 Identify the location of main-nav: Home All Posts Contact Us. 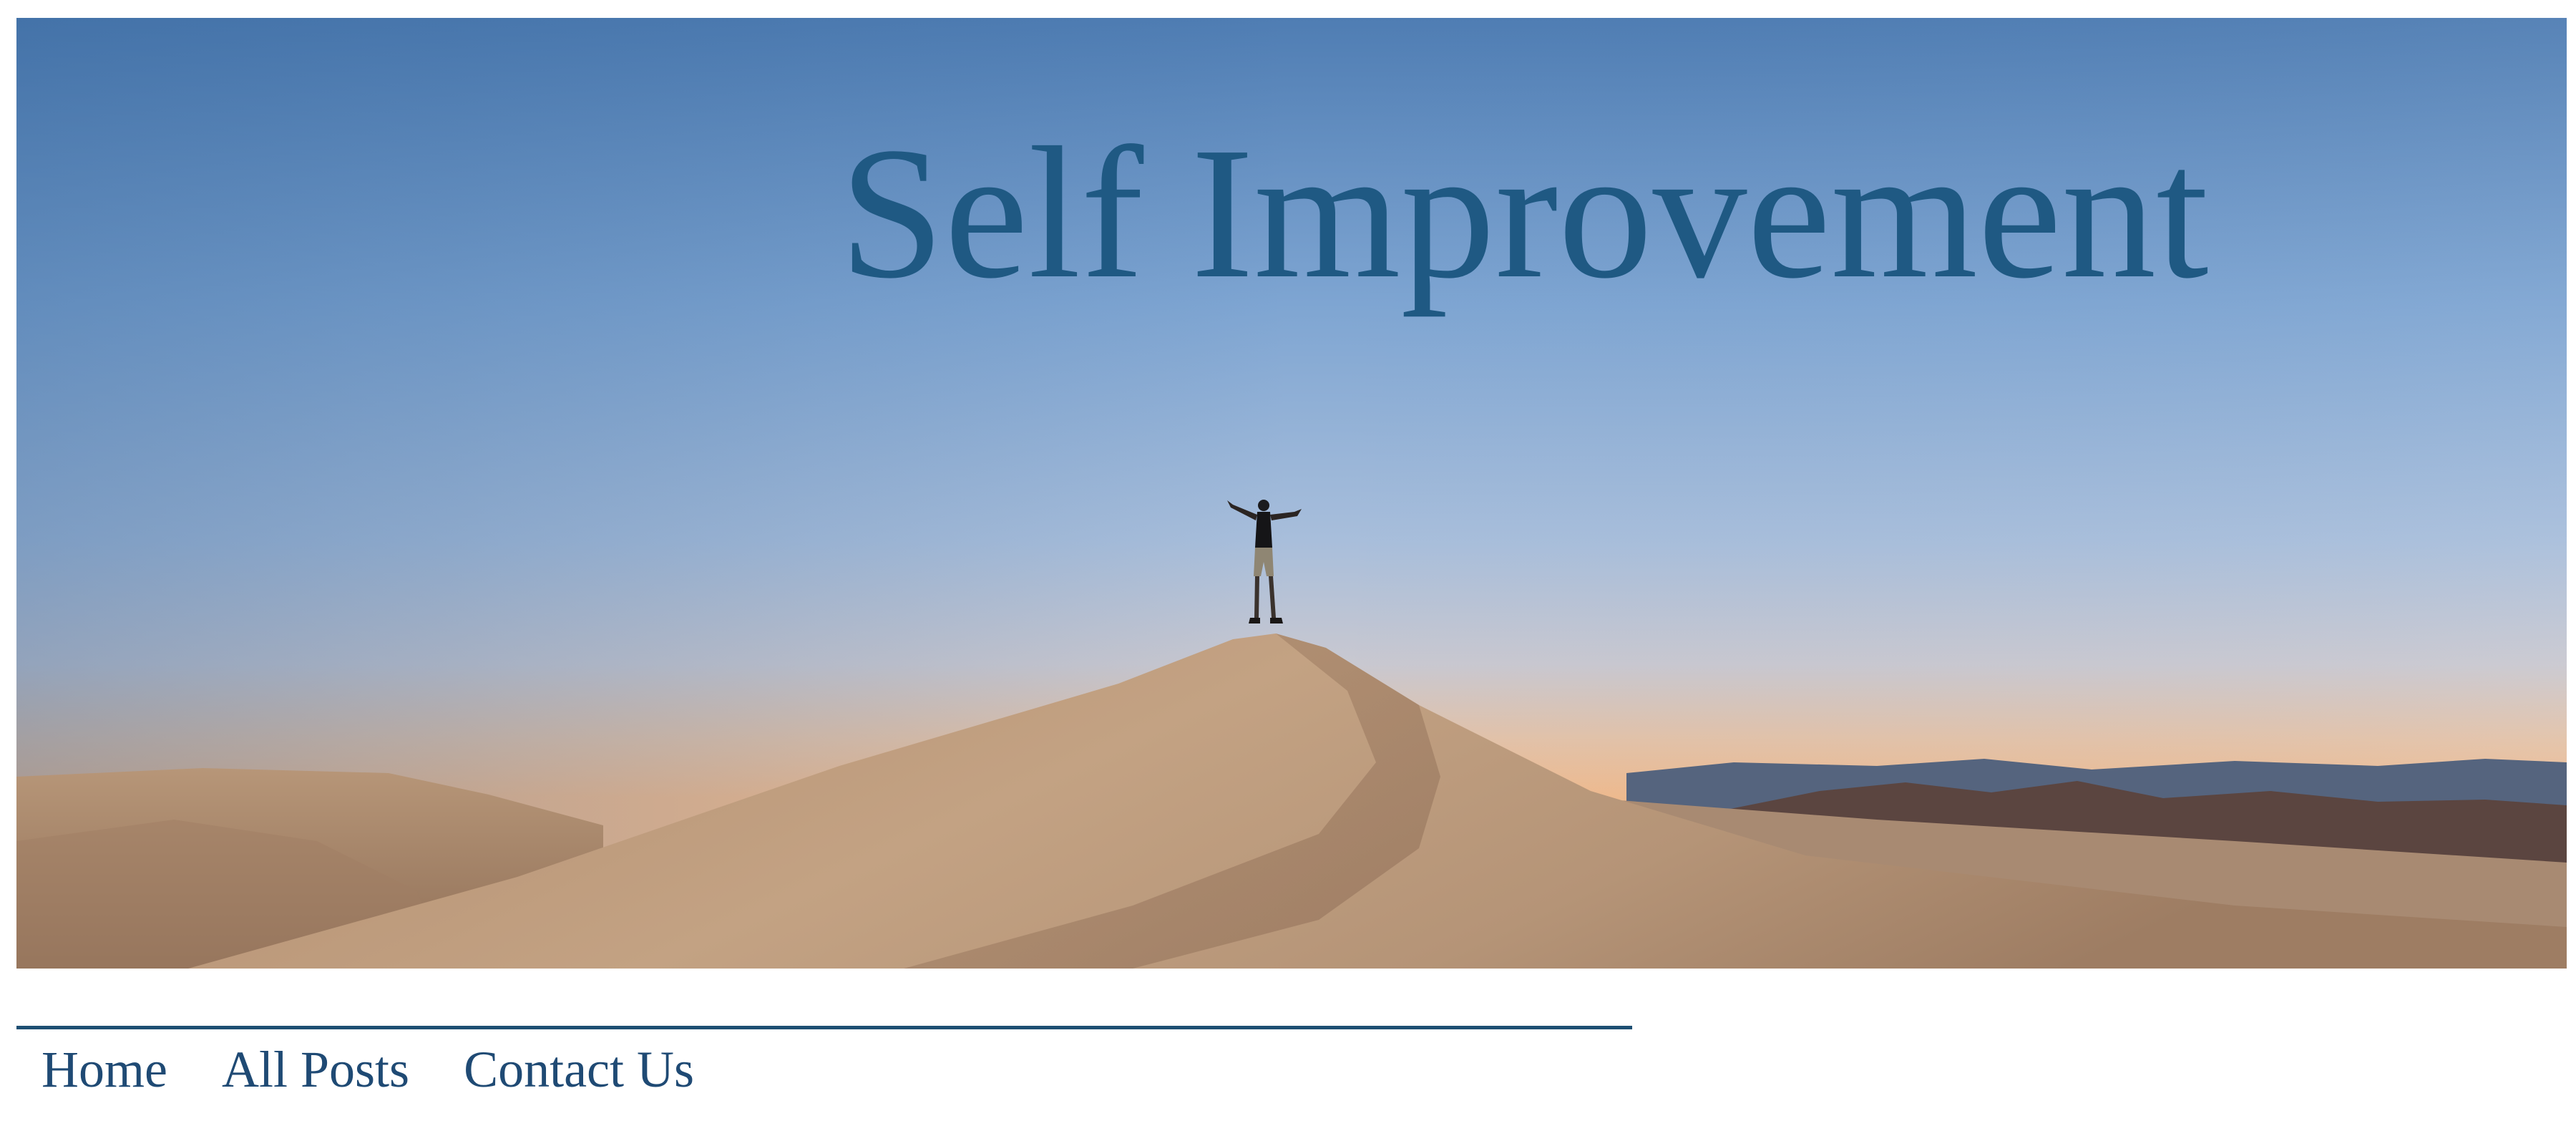
(368, 1069).